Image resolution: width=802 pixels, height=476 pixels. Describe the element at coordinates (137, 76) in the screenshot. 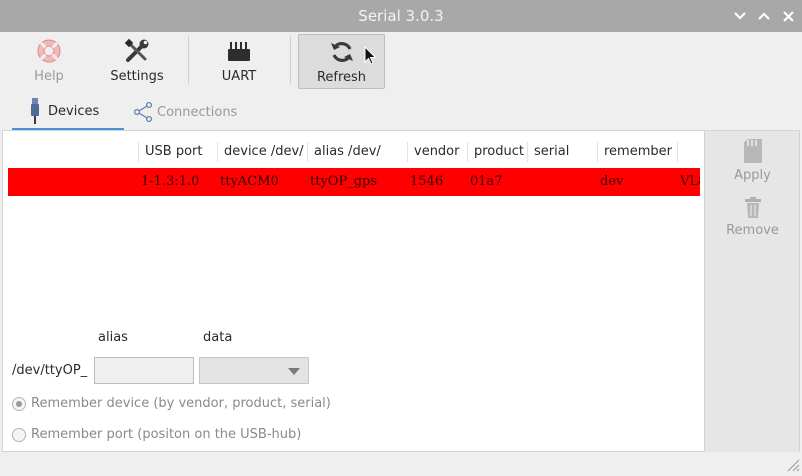

I see `settings-label: Settings` at that location.